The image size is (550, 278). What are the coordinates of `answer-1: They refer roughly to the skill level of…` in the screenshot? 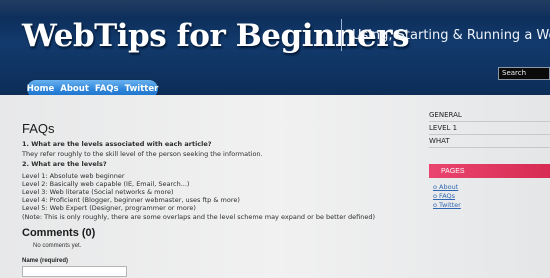 It's located at (142, 154).